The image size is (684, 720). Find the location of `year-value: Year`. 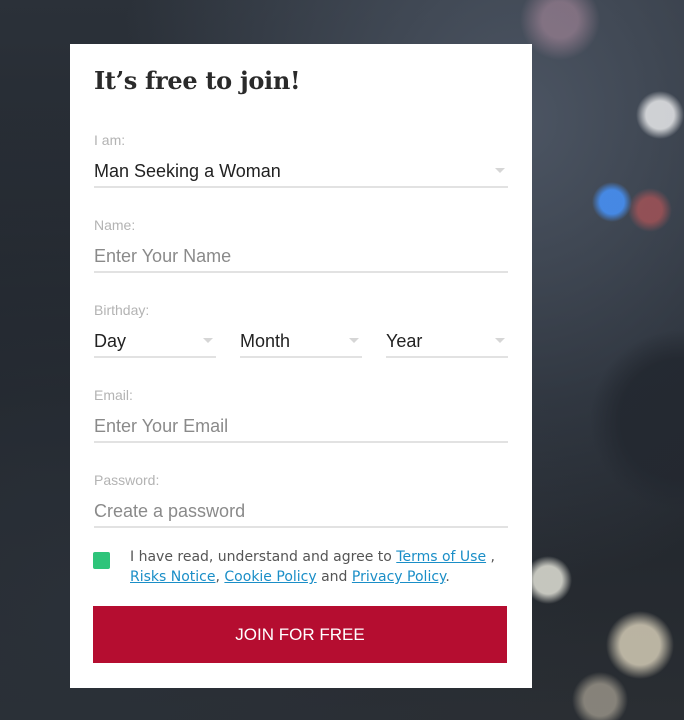

year-value: Year is located at coordinates (404, 341).